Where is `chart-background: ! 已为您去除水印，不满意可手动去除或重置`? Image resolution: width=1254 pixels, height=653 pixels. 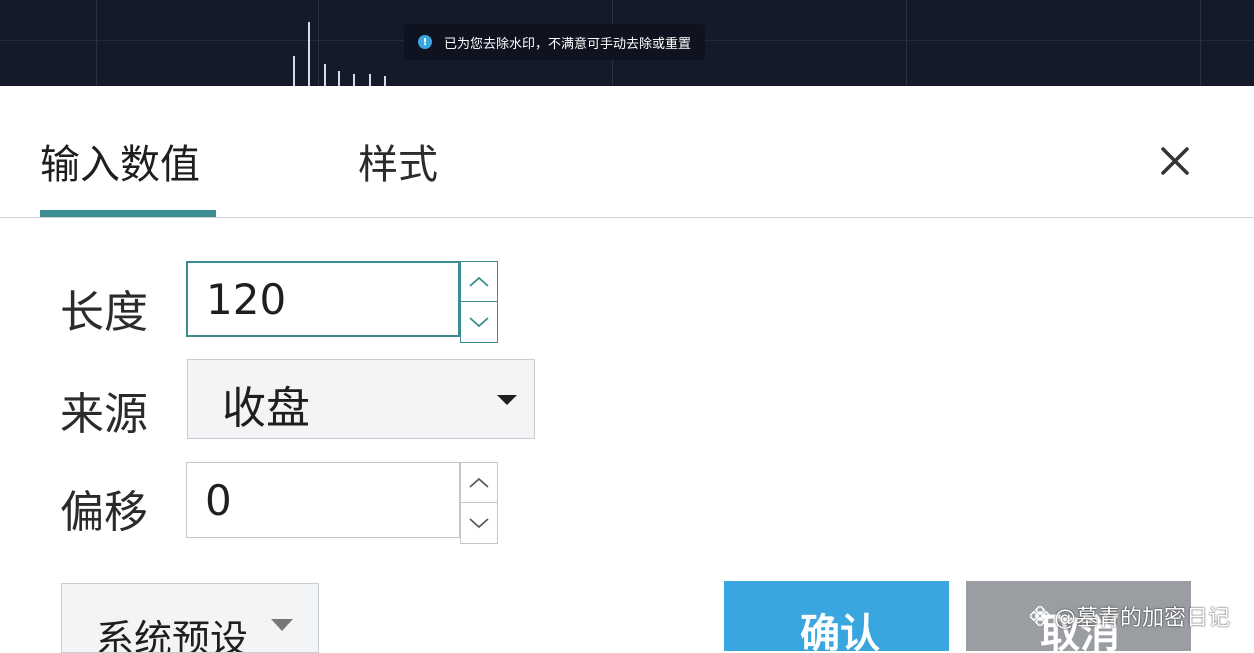
chart-background: ! 已为您去除水印，不满意可手动去除或重置 is located at coordinates (627, 43).